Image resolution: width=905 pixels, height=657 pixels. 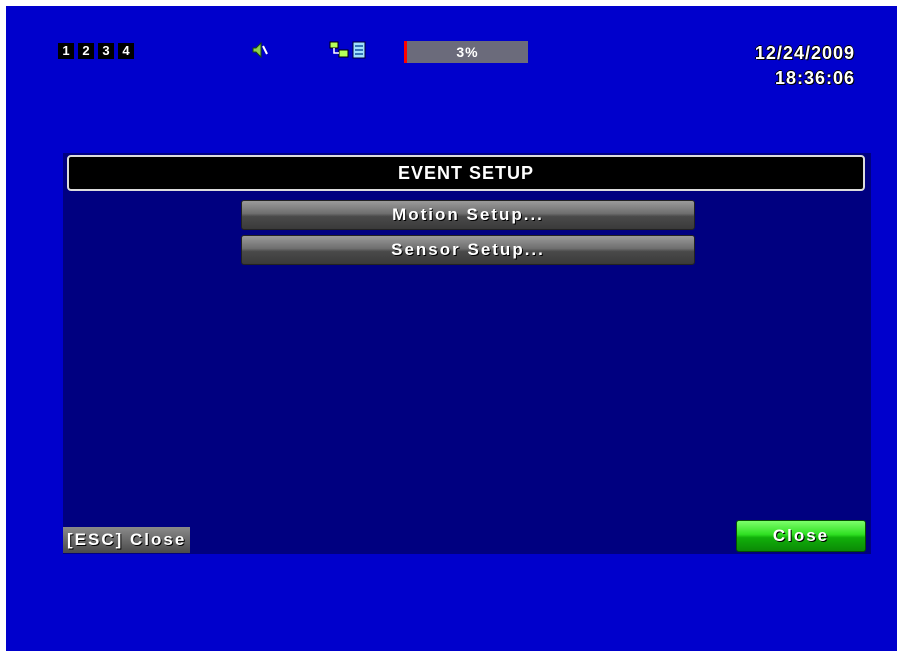 I want to click on hdd-usage-bar: 3%, so click(x=466, y=52).